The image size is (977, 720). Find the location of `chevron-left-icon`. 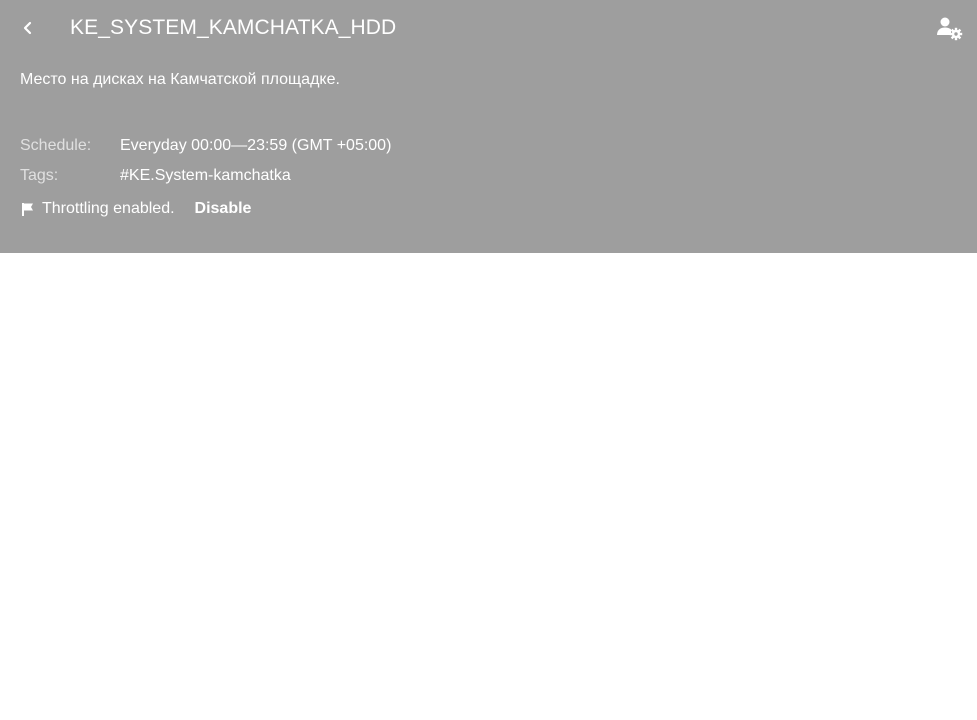

chevron-left-icon is located at coordinates (27, 28).